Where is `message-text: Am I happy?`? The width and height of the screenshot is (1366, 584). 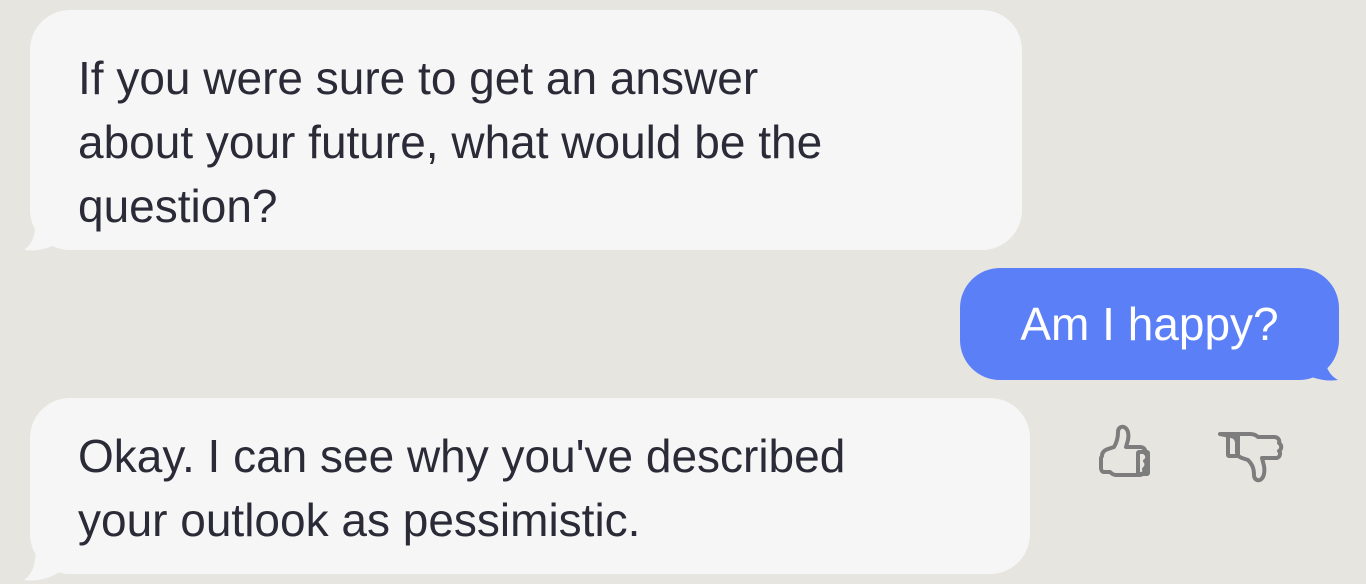
message-text: Am I happy? is located at coordinates (1149, 324).